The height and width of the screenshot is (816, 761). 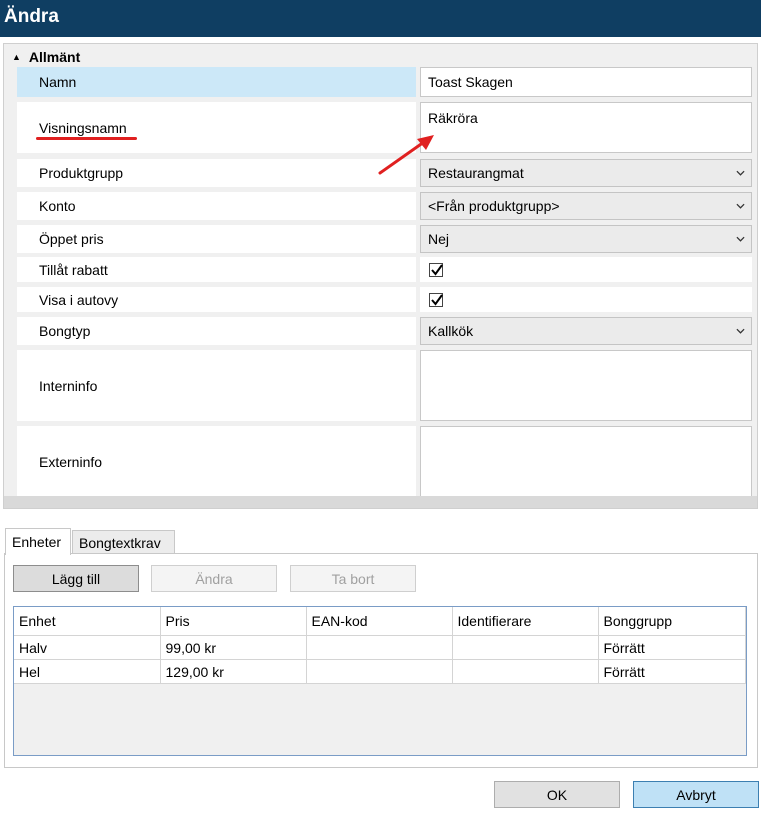 I want to click on column-header-identifierare: Identifierare, so click(x=525, y=621).